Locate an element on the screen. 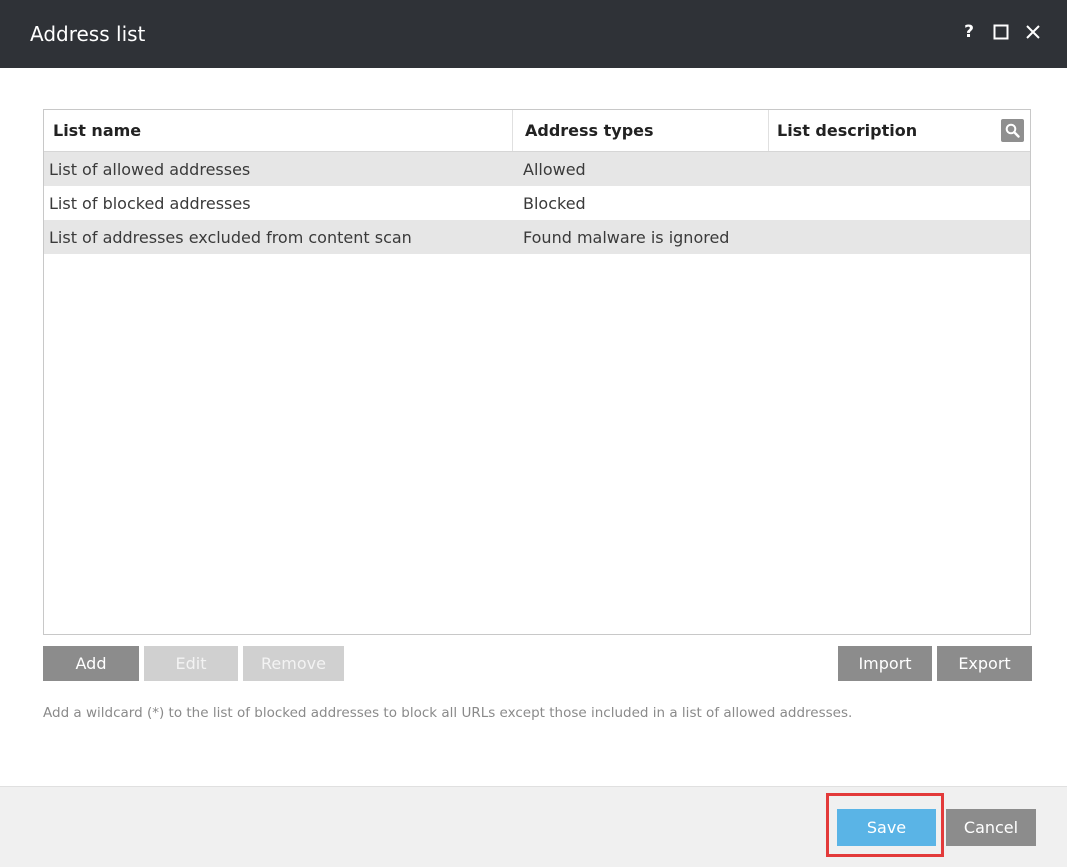 This screenshot has width=1067, height=867. remove-button: Remove is located at coordinates (293, 663).